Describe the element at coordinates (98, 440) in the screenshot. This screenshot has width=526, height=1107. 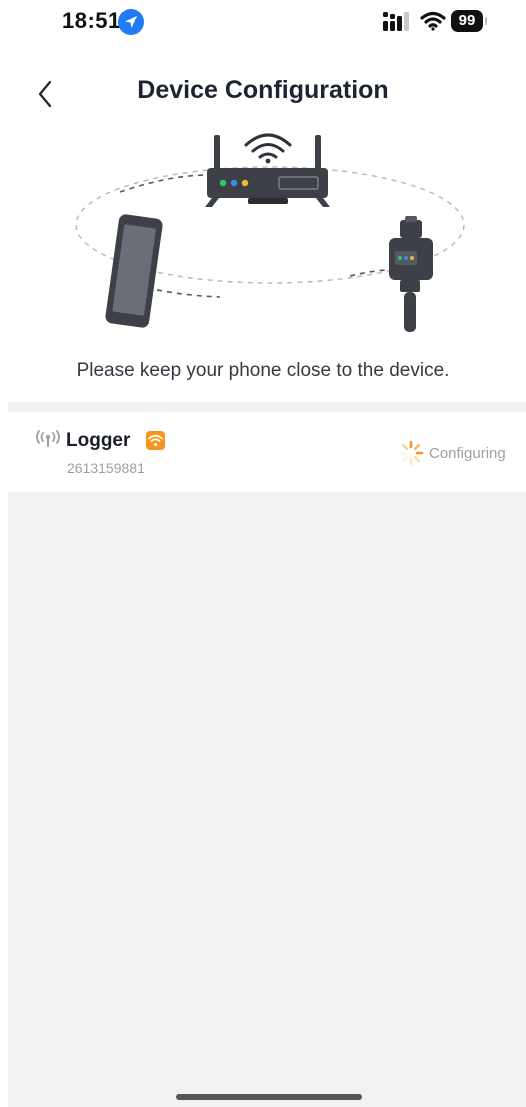
I see `device-name: Logger` at that location.